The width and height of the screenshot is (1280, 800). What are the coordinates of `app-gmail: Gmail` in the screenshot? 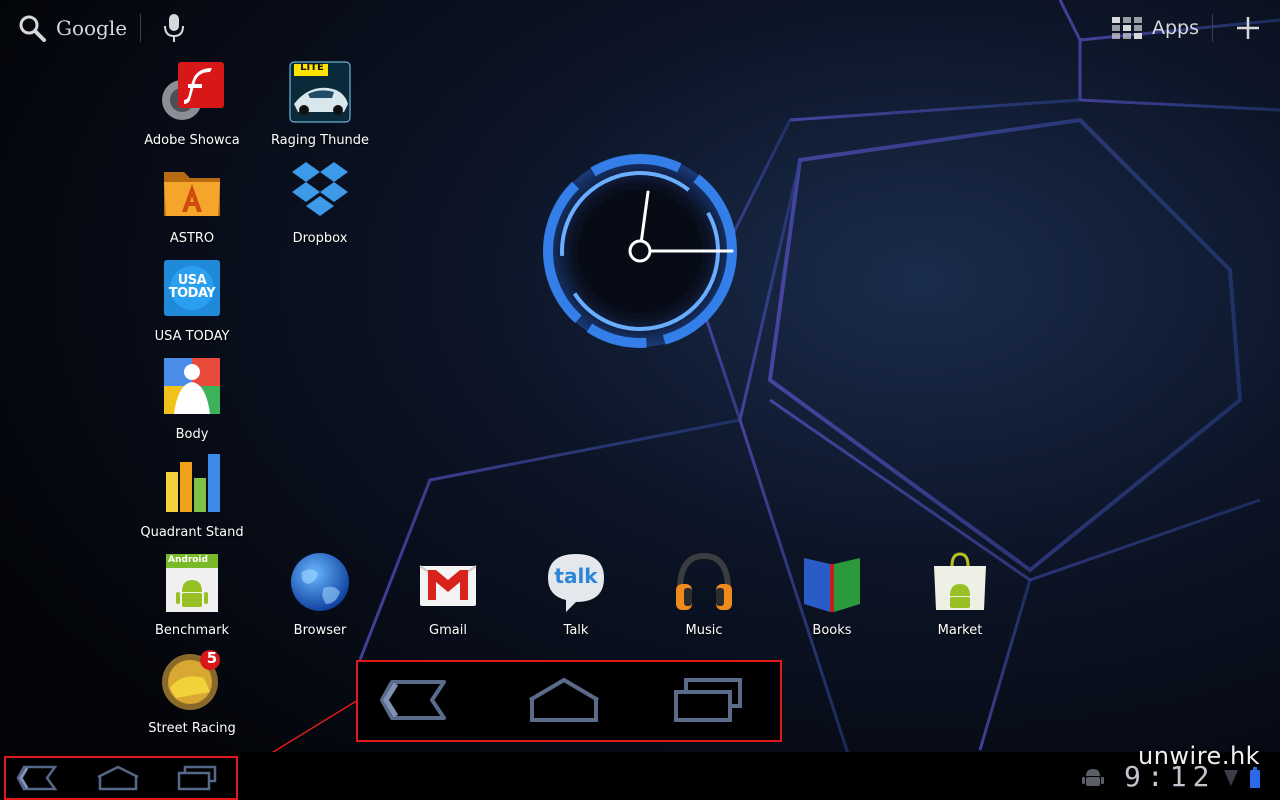 It's located at (448, 598).